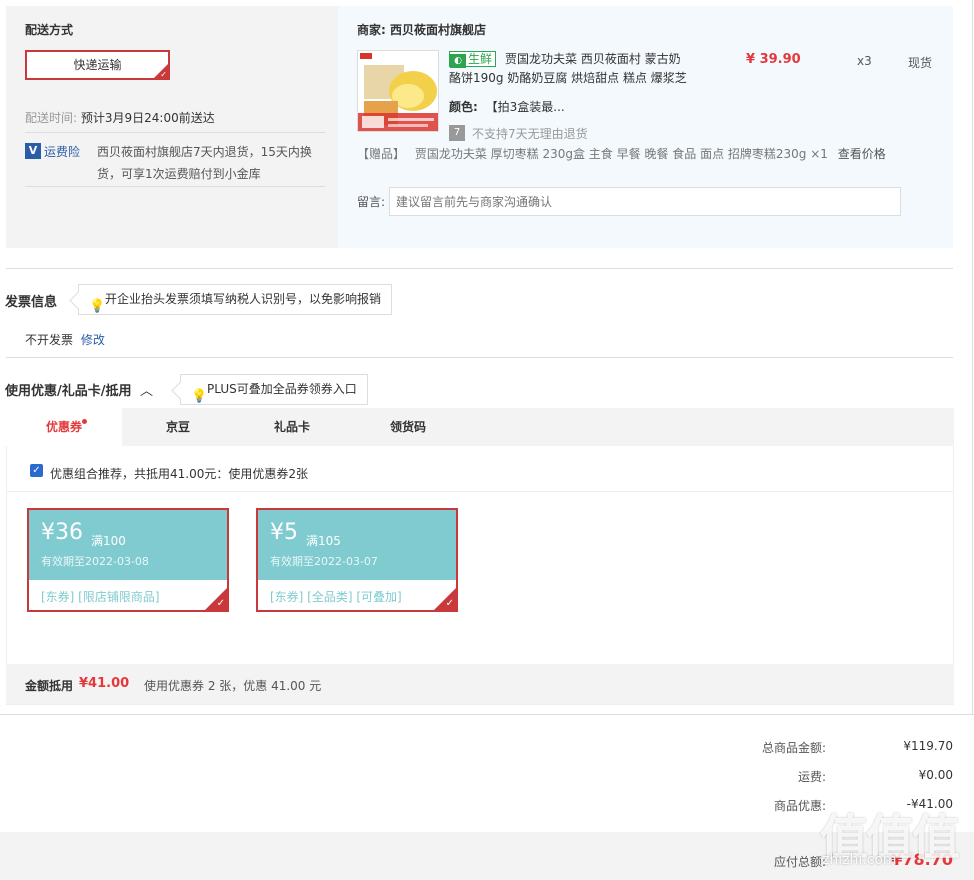 The height and width of the screenshot is (880, 974). What do you see at coordinates (972, 357) in the screenshot?
I see `page-border` at bounding box center [972, 357].